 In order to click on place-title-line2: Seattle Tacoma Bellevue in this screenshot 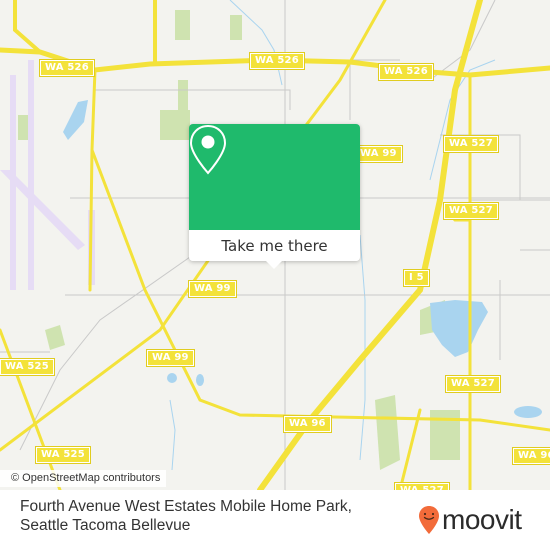, I will do `click(105, 525)`.